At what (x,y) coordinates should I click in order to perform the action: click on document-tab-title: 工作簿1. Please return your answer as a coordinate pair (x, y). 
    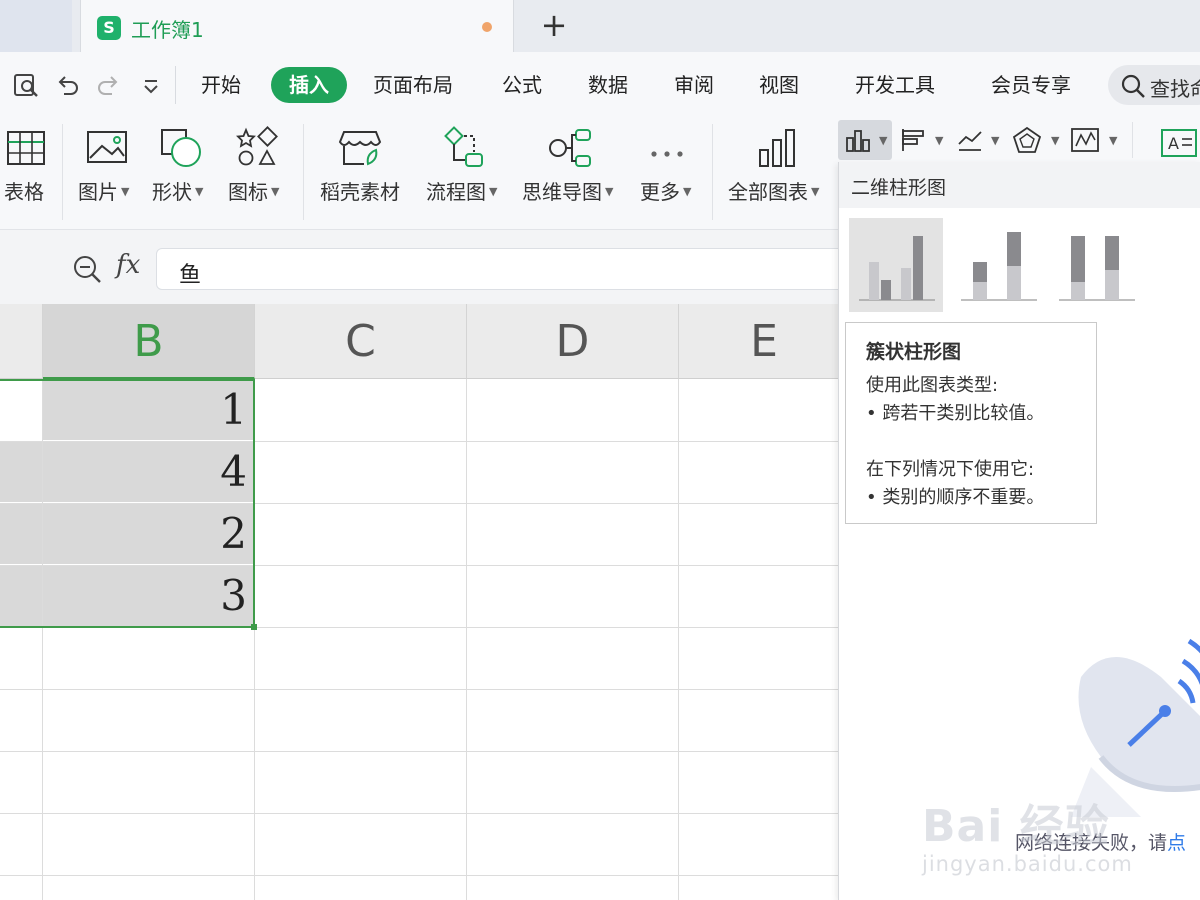
    Looking at the image, I should click on (167, 30).